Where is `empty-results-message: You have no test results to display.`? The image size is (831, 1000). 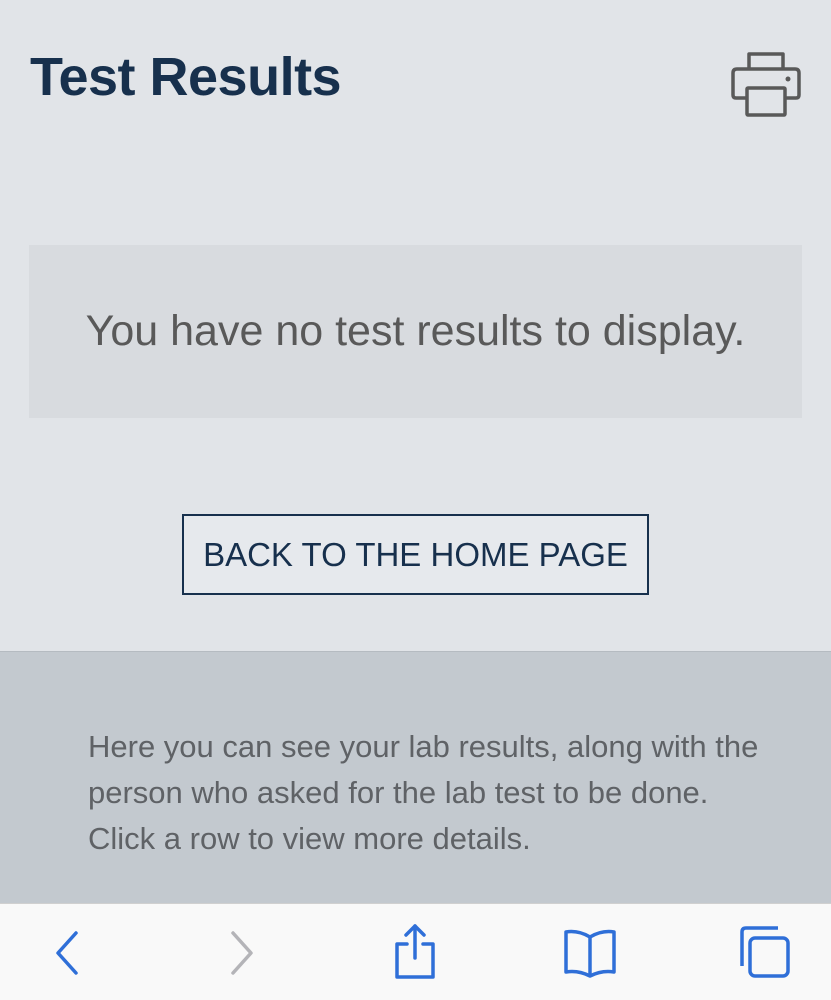 empty-results-message: You have no test results to display. is located at coordinates (415, 331).